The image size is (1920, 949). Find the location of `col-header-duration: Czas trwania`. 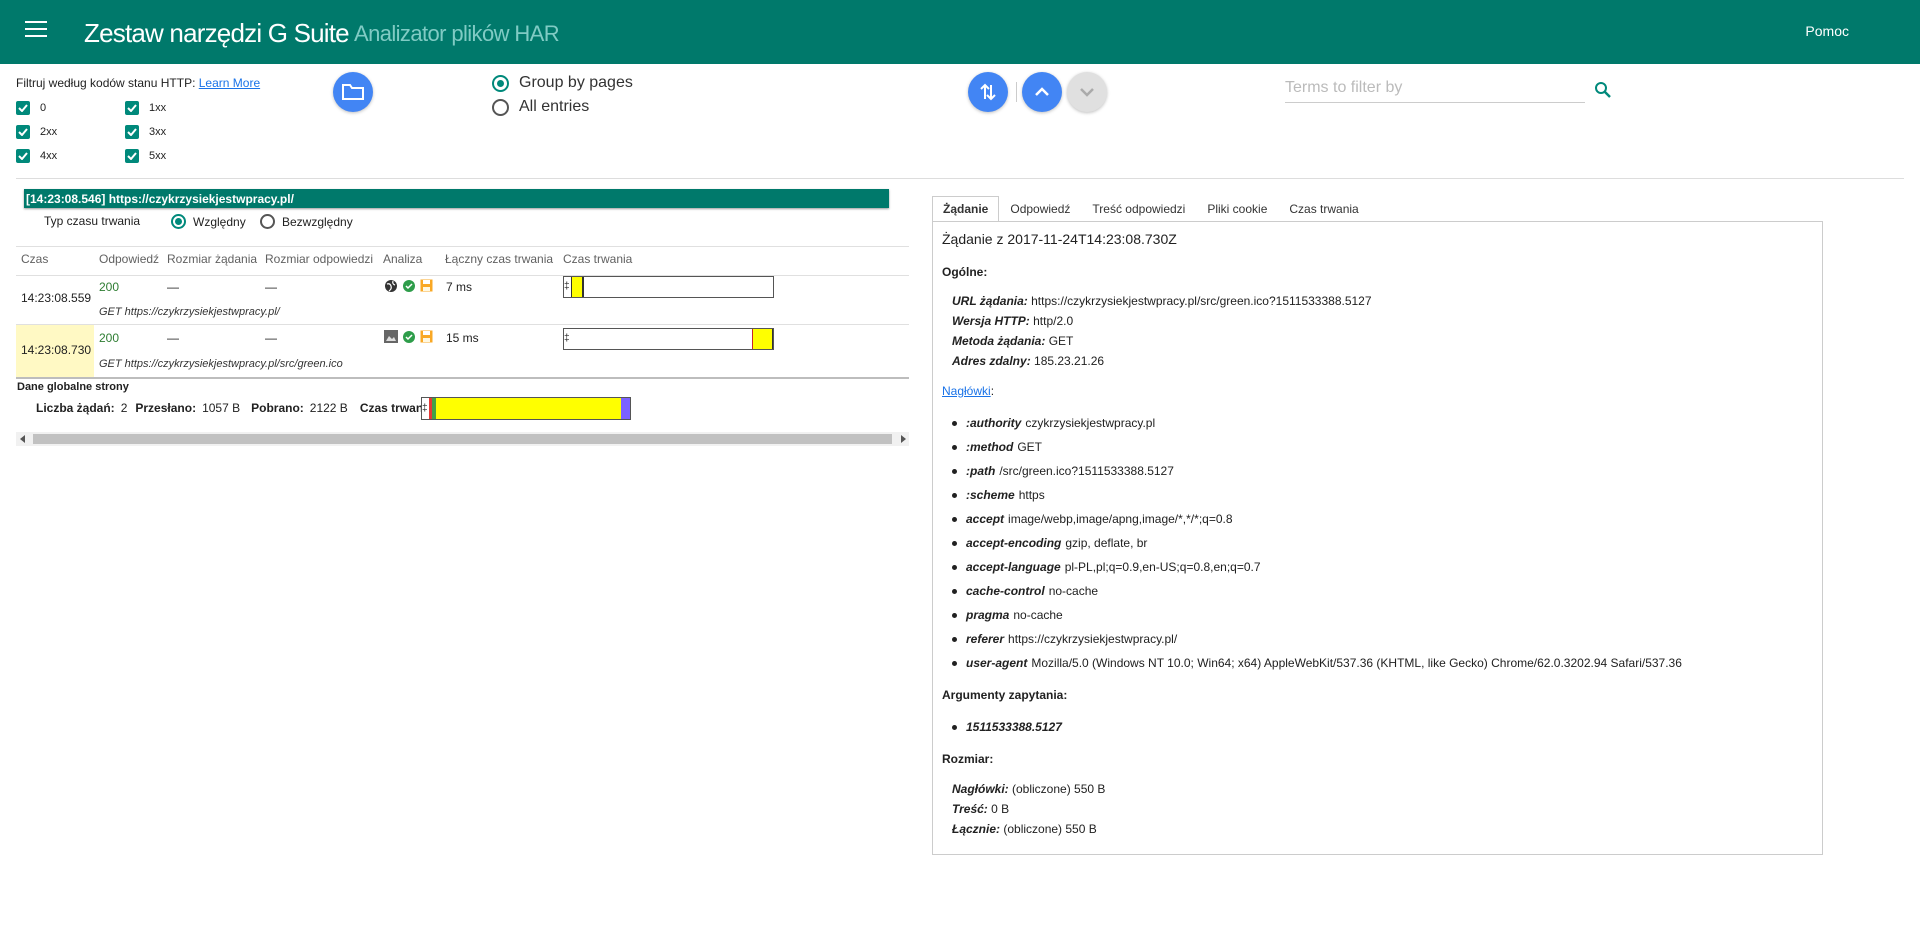

col-header-duration: Czas trwania is located at coordinates (597, 259).